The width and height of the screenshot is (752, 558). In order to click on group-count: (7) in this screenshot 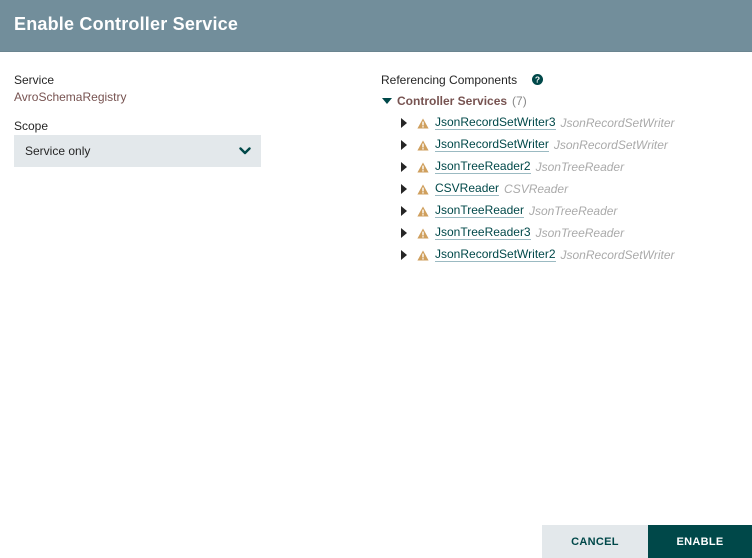, I will do `click(519, 101)`.